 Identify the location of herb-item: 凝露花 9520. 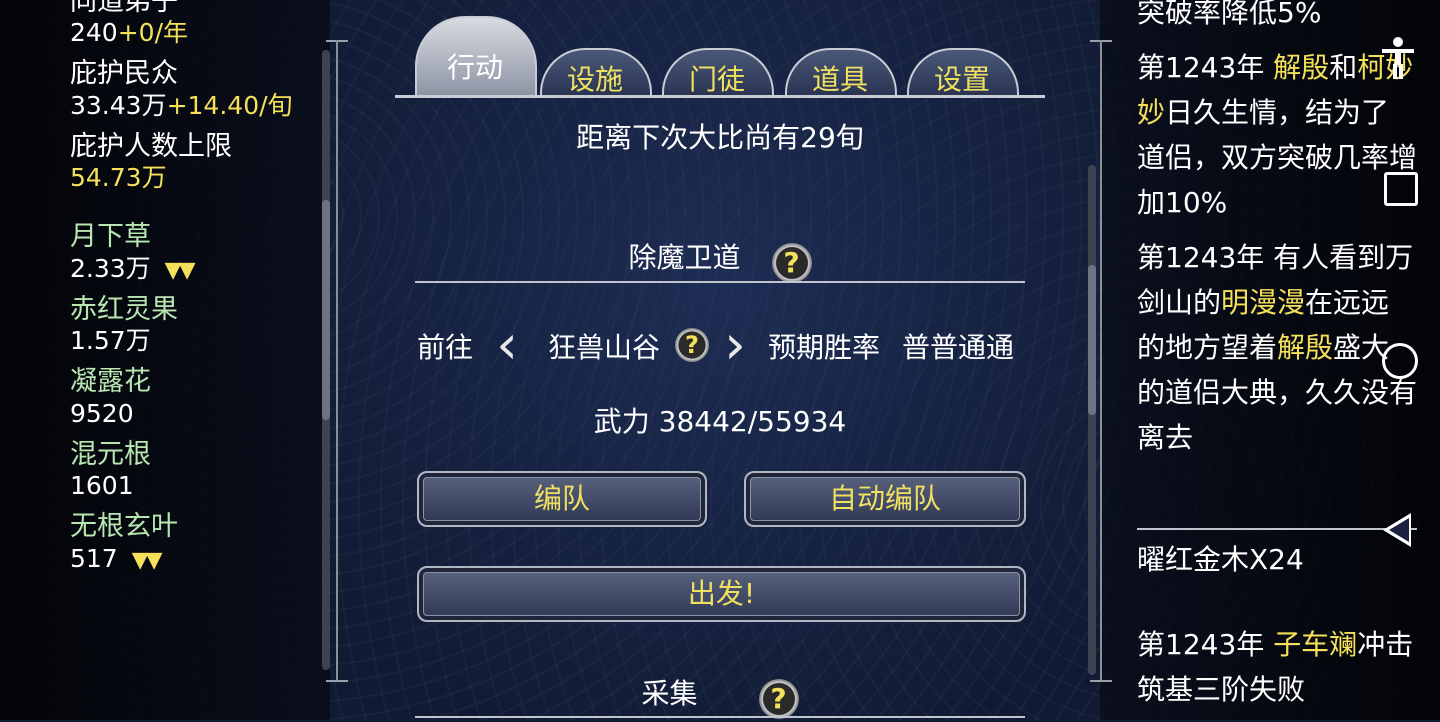
(200, 397).